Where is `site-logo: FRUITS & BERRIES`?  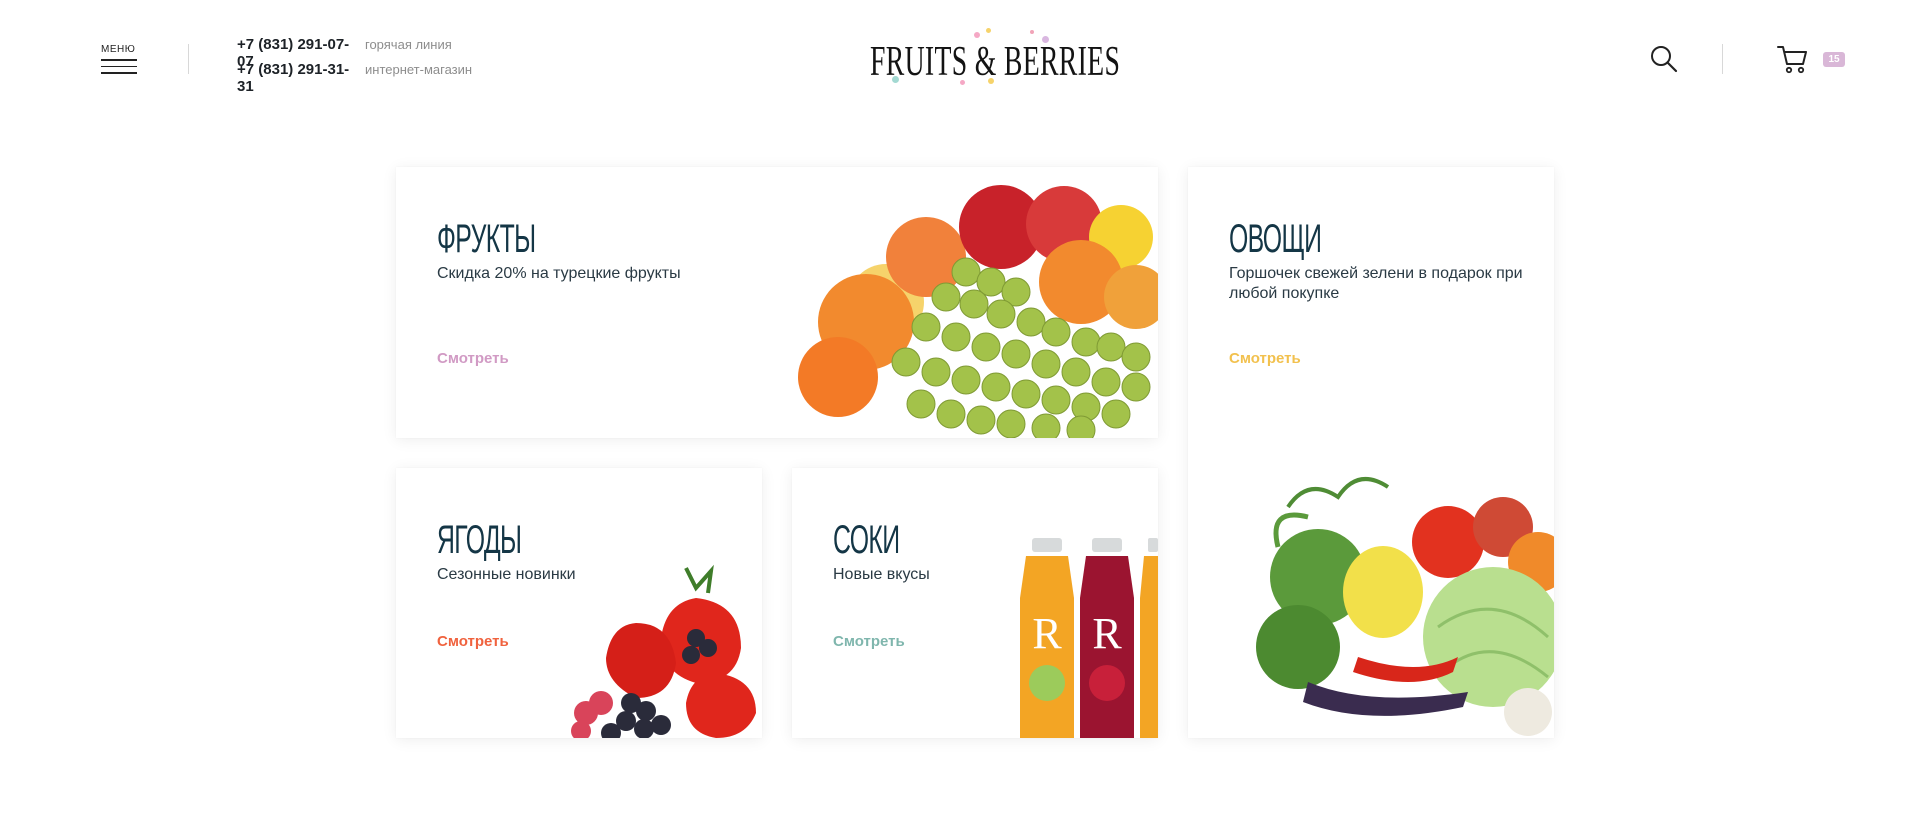
site-logo: FRUITS & BERRIES is located at coordinates (995, 60).